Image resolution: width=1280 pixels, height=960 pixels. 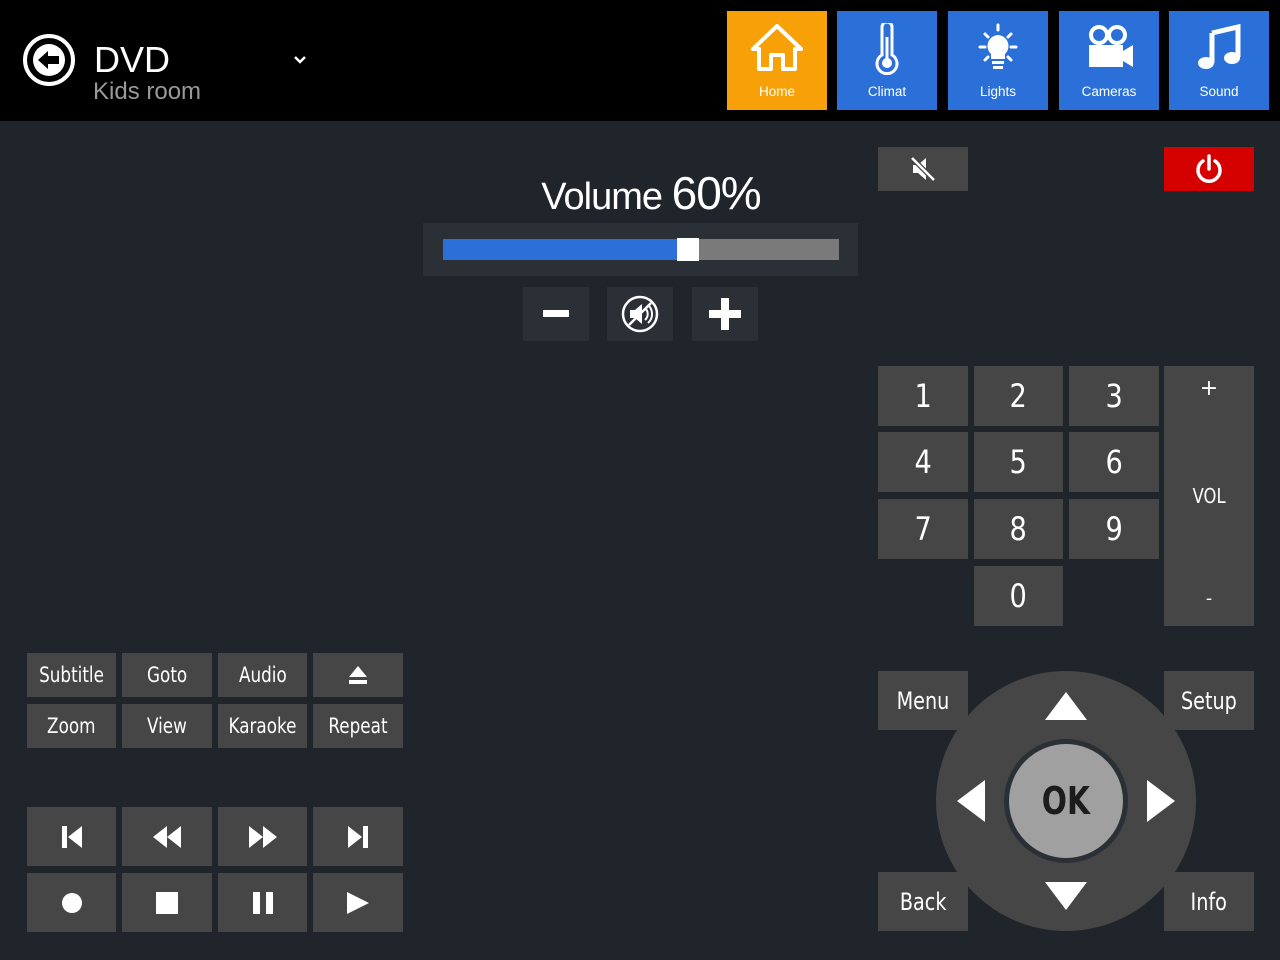 I want to click on skip-previous-icon, so click(x=71, y=836).